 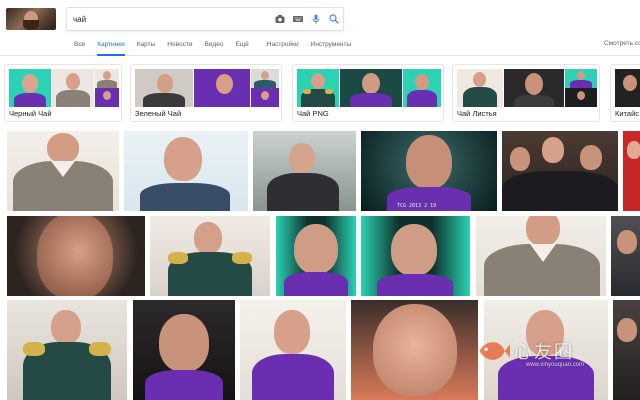 I want to click on tab-news: Новости, so click(x=179, y=48).